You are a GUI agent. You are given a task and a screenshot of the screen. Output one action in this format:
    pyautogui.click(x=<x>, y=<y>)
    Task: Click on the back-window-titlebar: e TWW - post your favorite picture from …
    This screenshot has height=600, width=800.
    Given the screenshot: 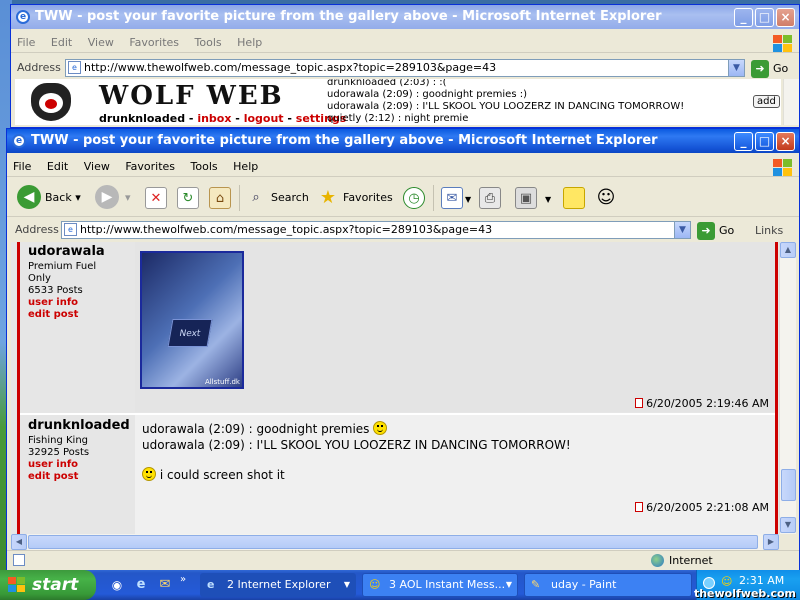 What is the action you would take?
    pyautogui.click(x=405, y=17)
    